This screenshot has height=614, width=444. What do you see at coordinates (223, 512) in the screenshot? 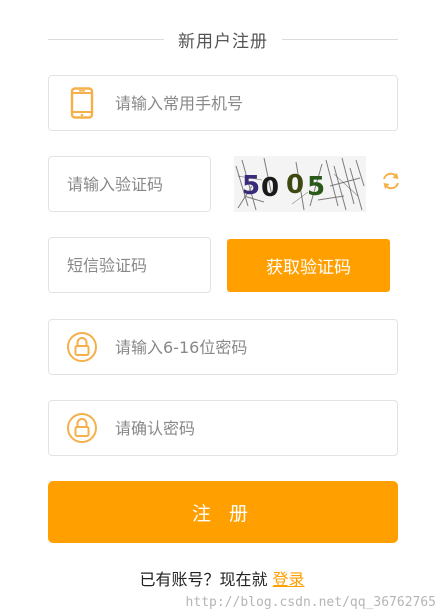
I see `register-button: 注 册` at bounding box center [223, 512].